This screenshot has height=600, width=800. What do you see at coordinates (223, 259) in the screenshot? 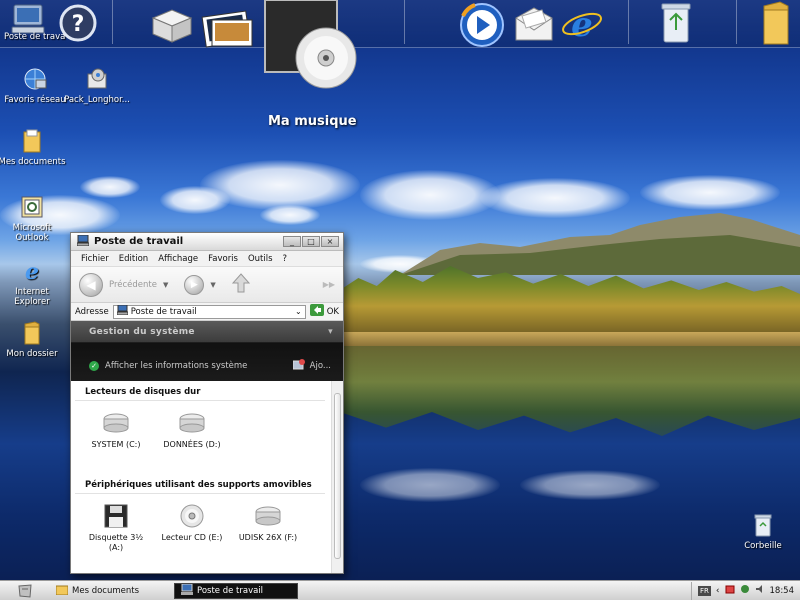
I see `menu-favorites: Favoris` at bounding box center [223, 259].